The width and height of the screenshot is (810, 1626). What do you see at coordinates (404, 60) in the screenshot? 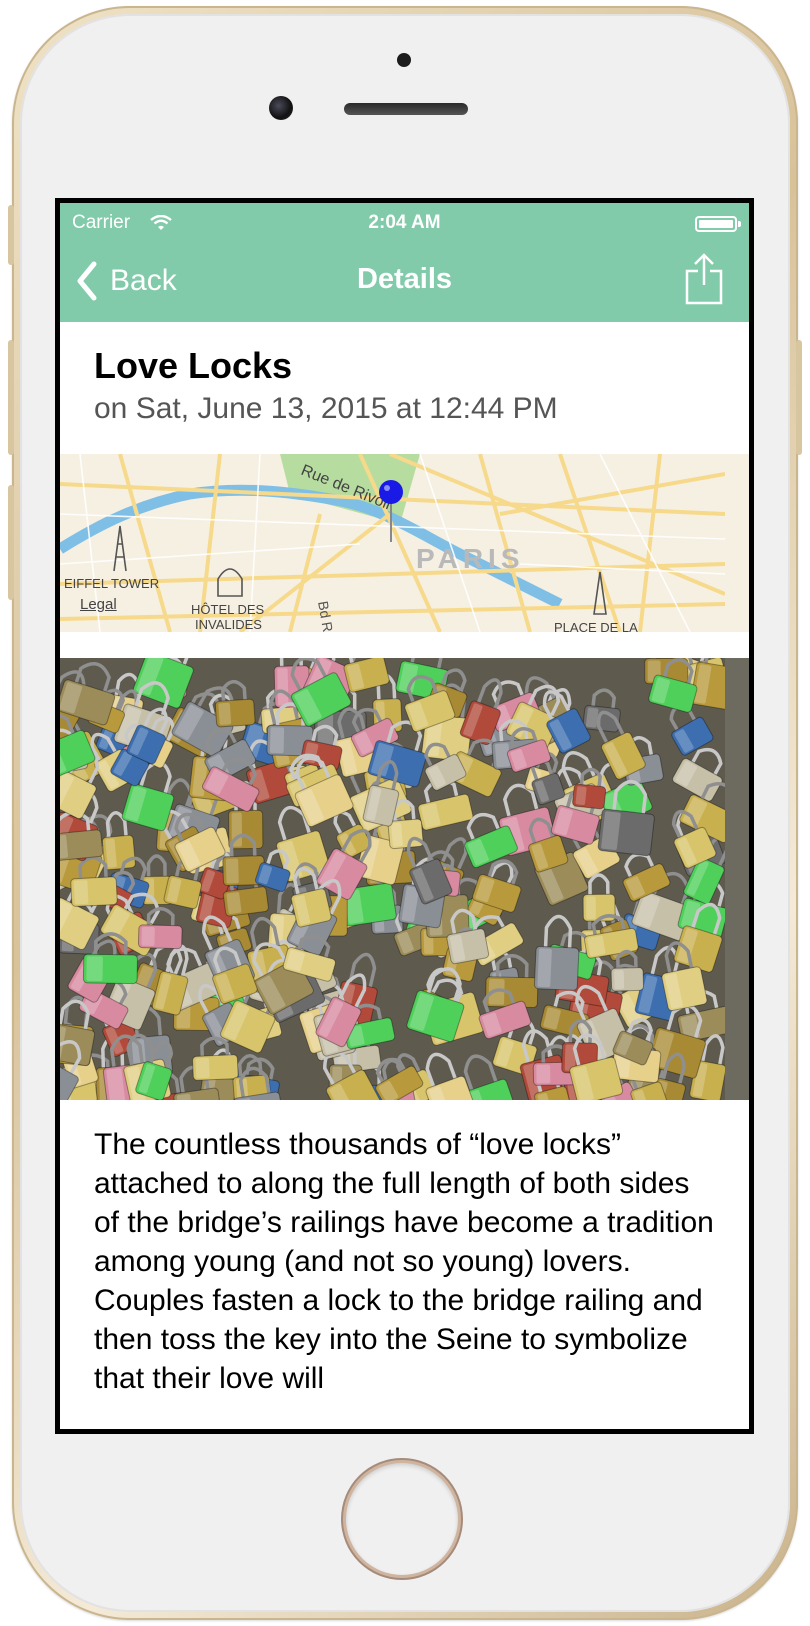
I see `proximity-sensor` at bounding box center [404, 60].